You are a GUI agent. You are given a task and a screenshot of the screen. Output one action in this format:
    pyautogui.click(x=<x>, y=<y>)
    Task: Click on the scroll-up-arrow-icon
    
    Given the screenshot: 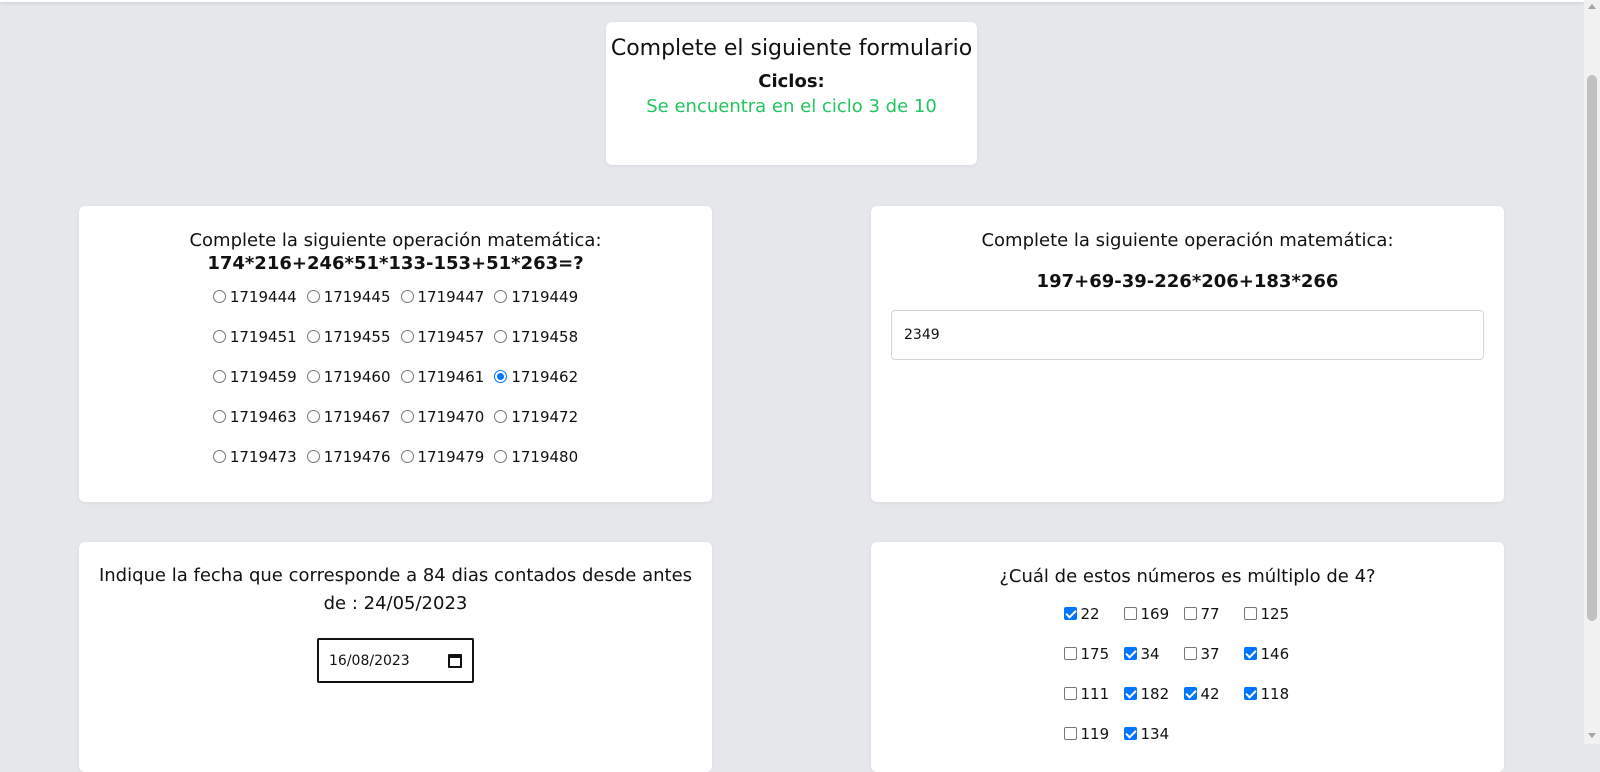 What is the action you would take?
    pyautogui.click(x=1592, y=6)
    